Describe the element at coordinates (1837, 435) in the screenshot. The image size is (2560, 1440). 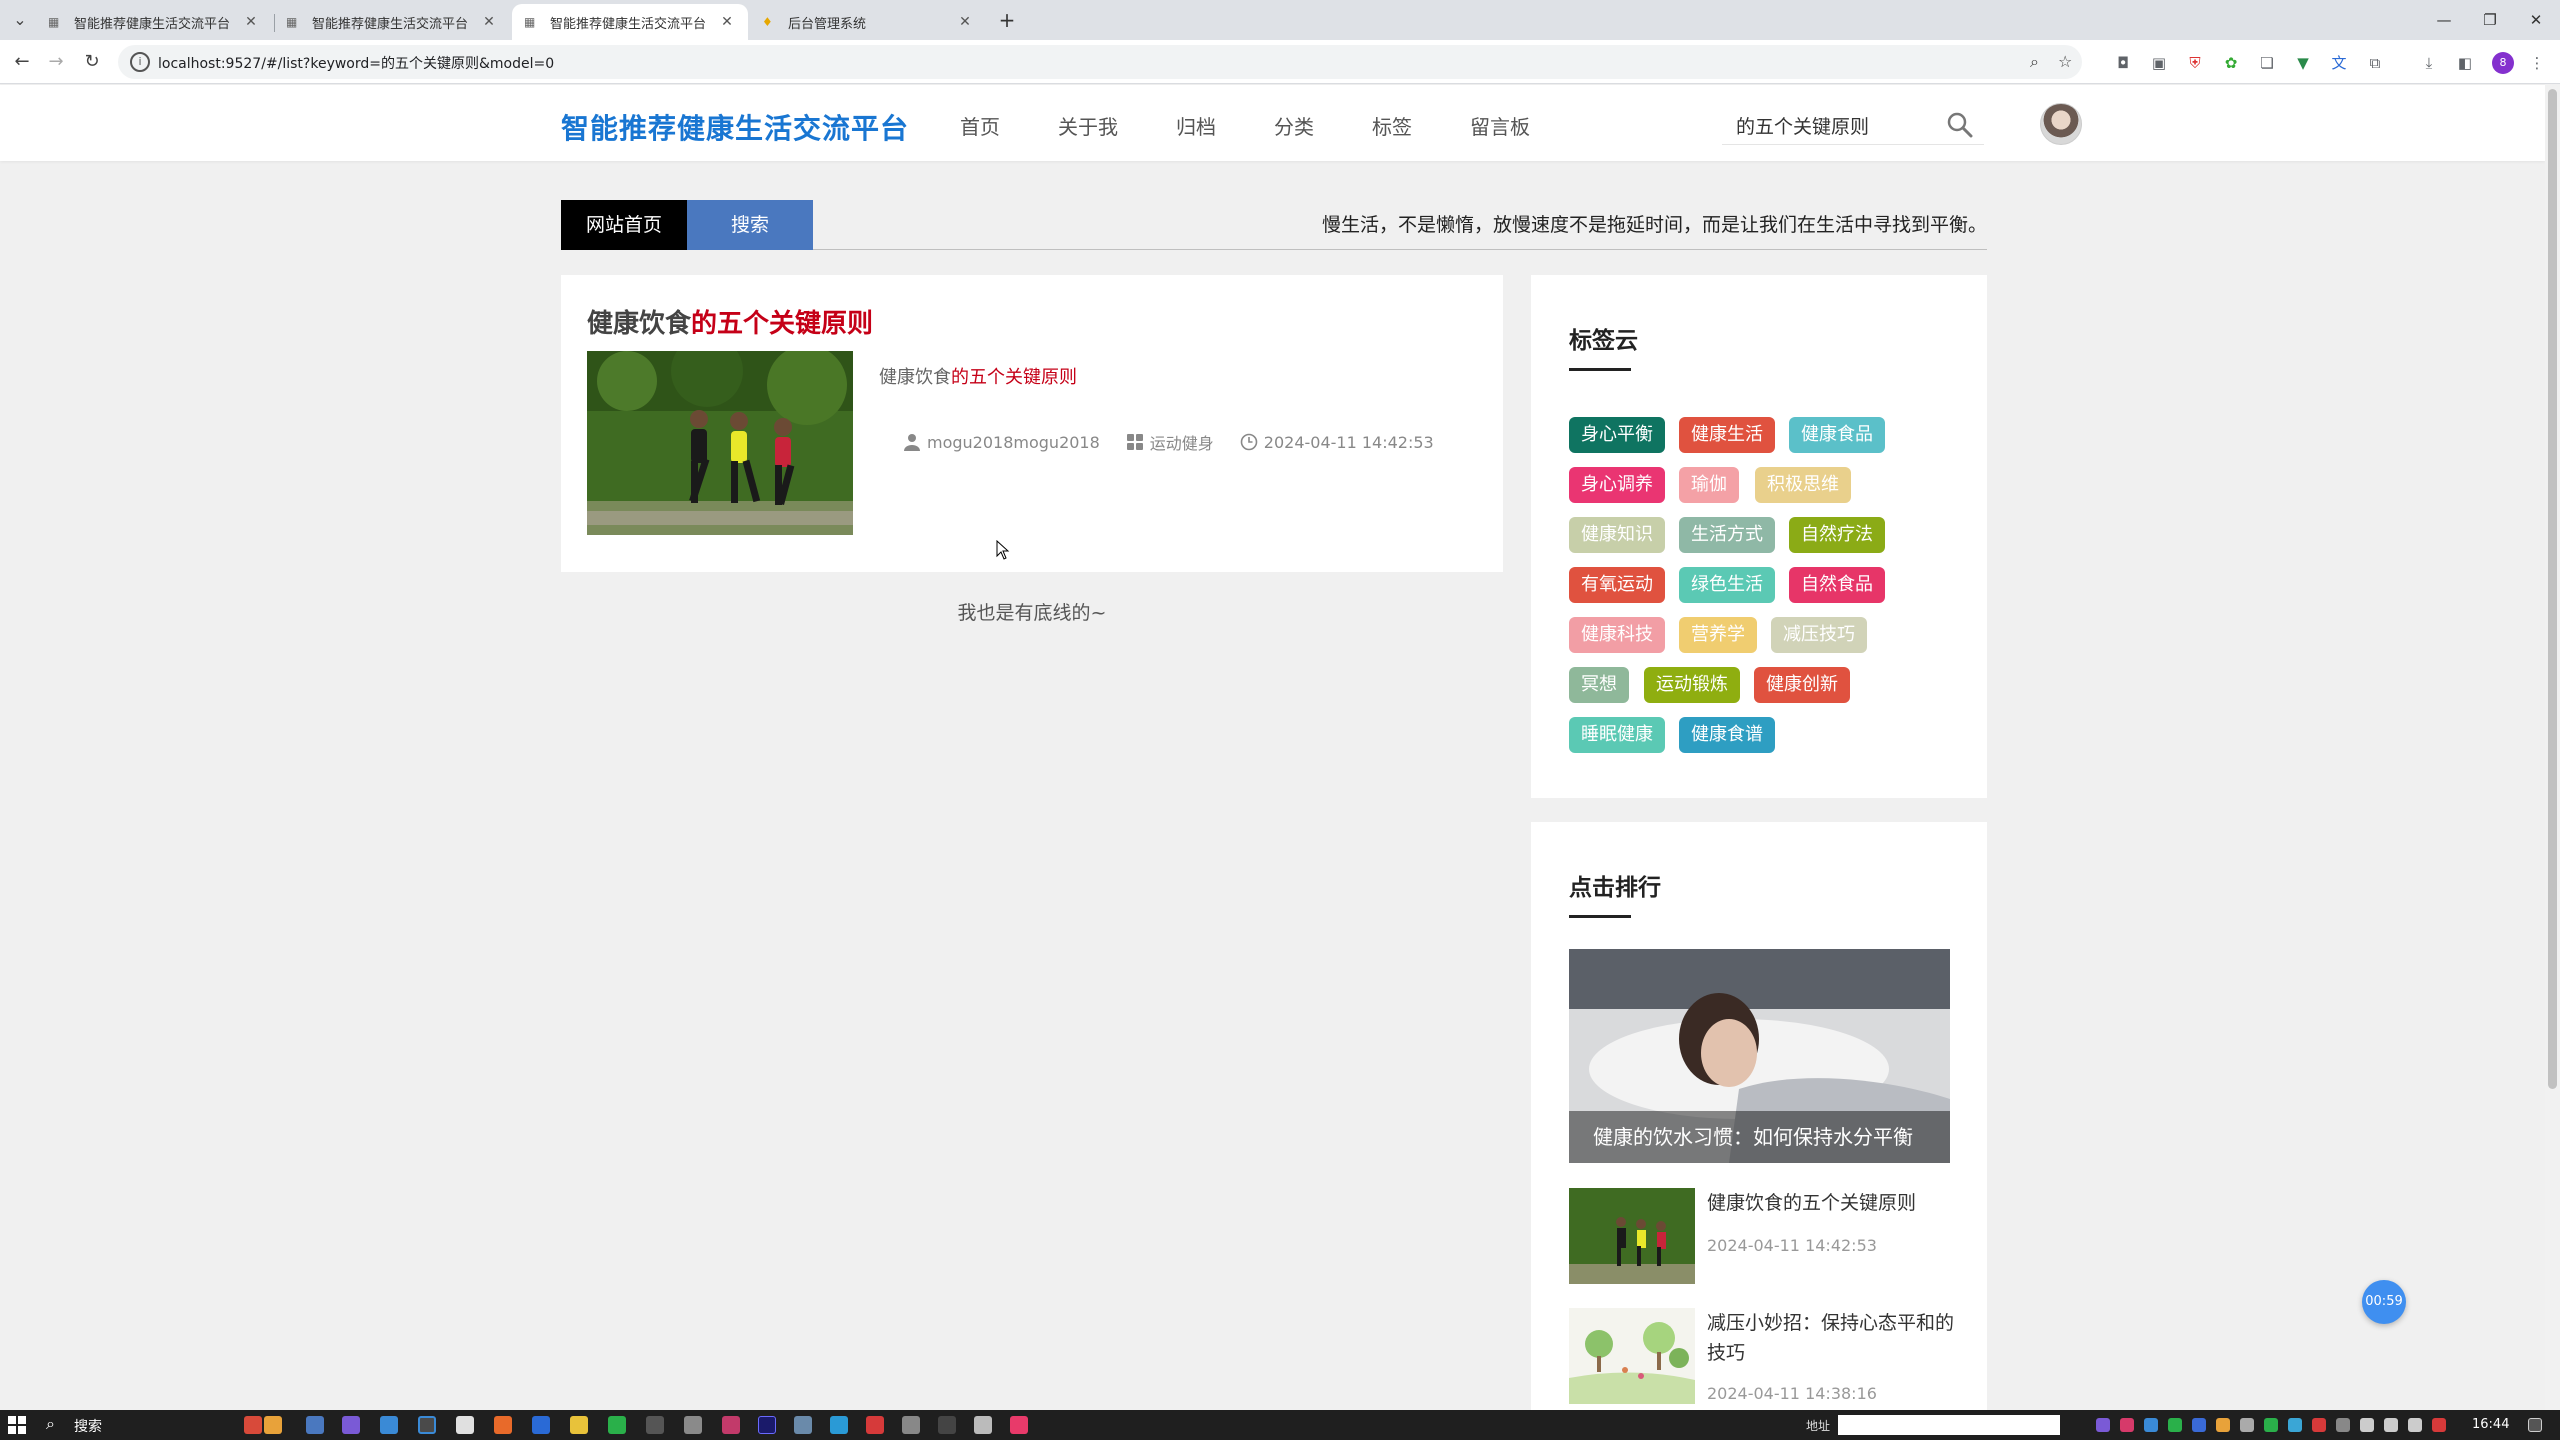
I see `tag-item: 健康食品` at that location.